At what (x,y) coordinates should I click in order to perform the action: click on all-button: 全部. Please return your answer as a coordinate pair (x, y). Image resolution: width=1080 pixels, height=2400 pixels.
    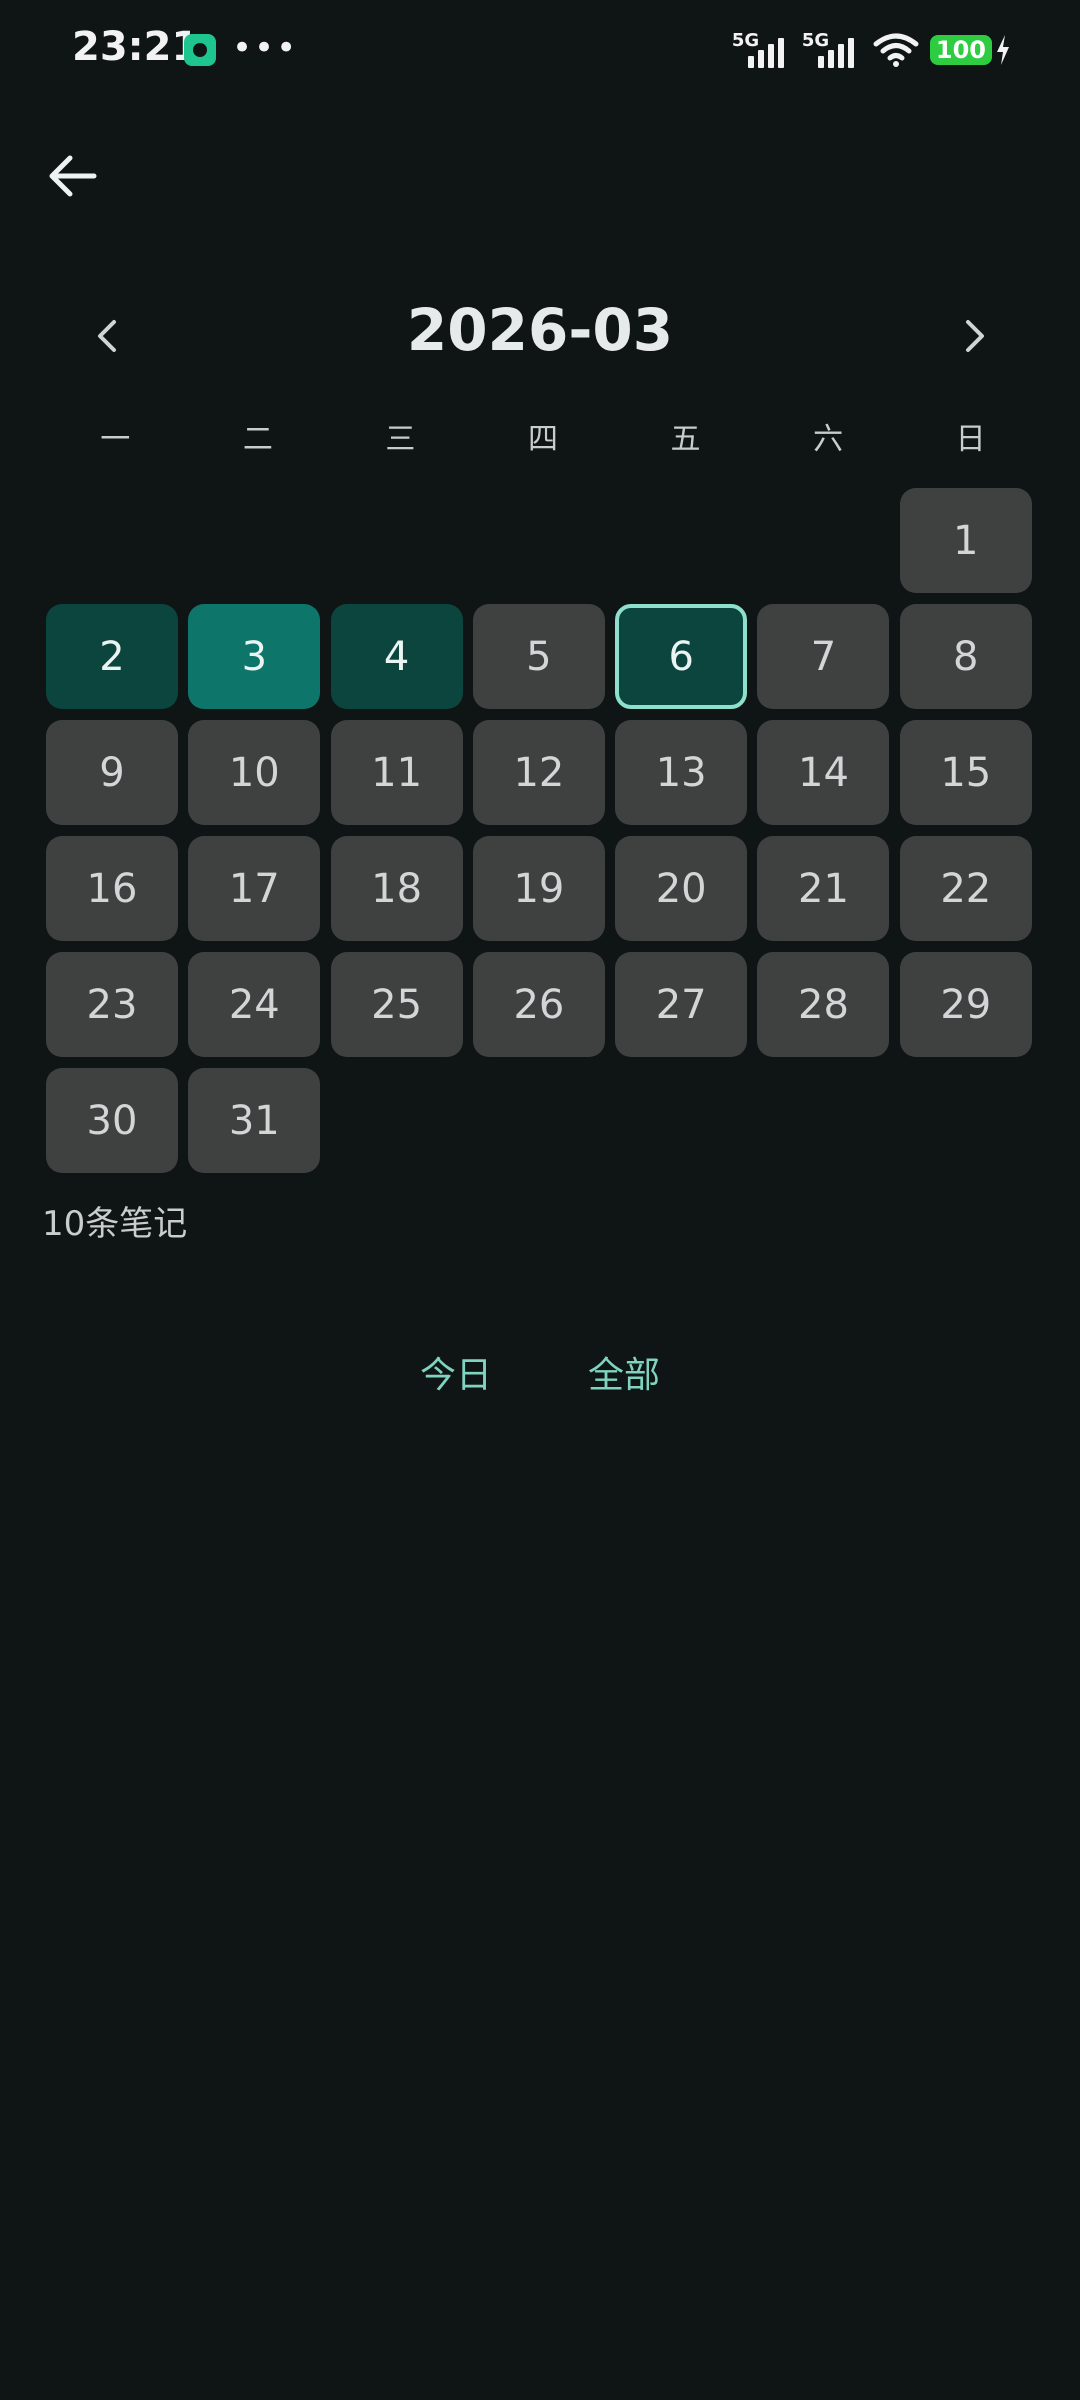
    Looking at the image, I should click on (624, 1372).